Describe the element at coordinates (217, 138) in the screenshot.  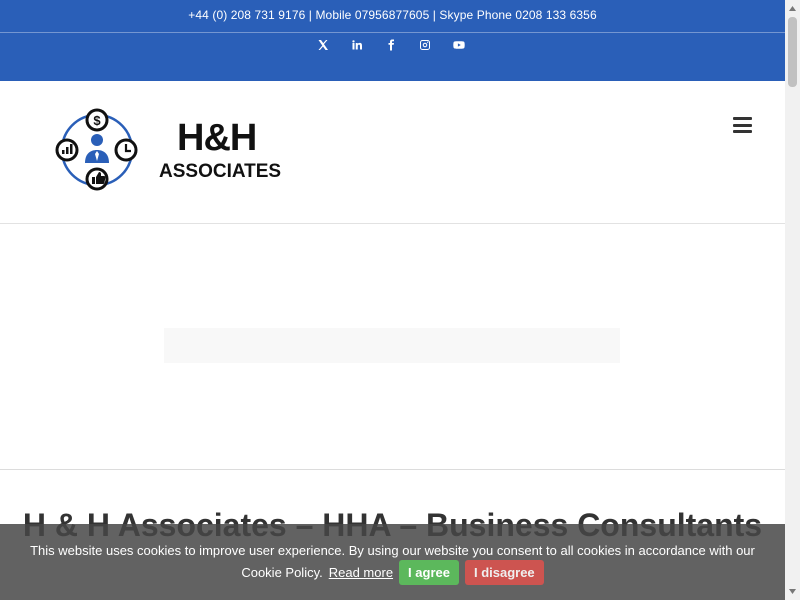
I see `logo-title: H&H` at that location.